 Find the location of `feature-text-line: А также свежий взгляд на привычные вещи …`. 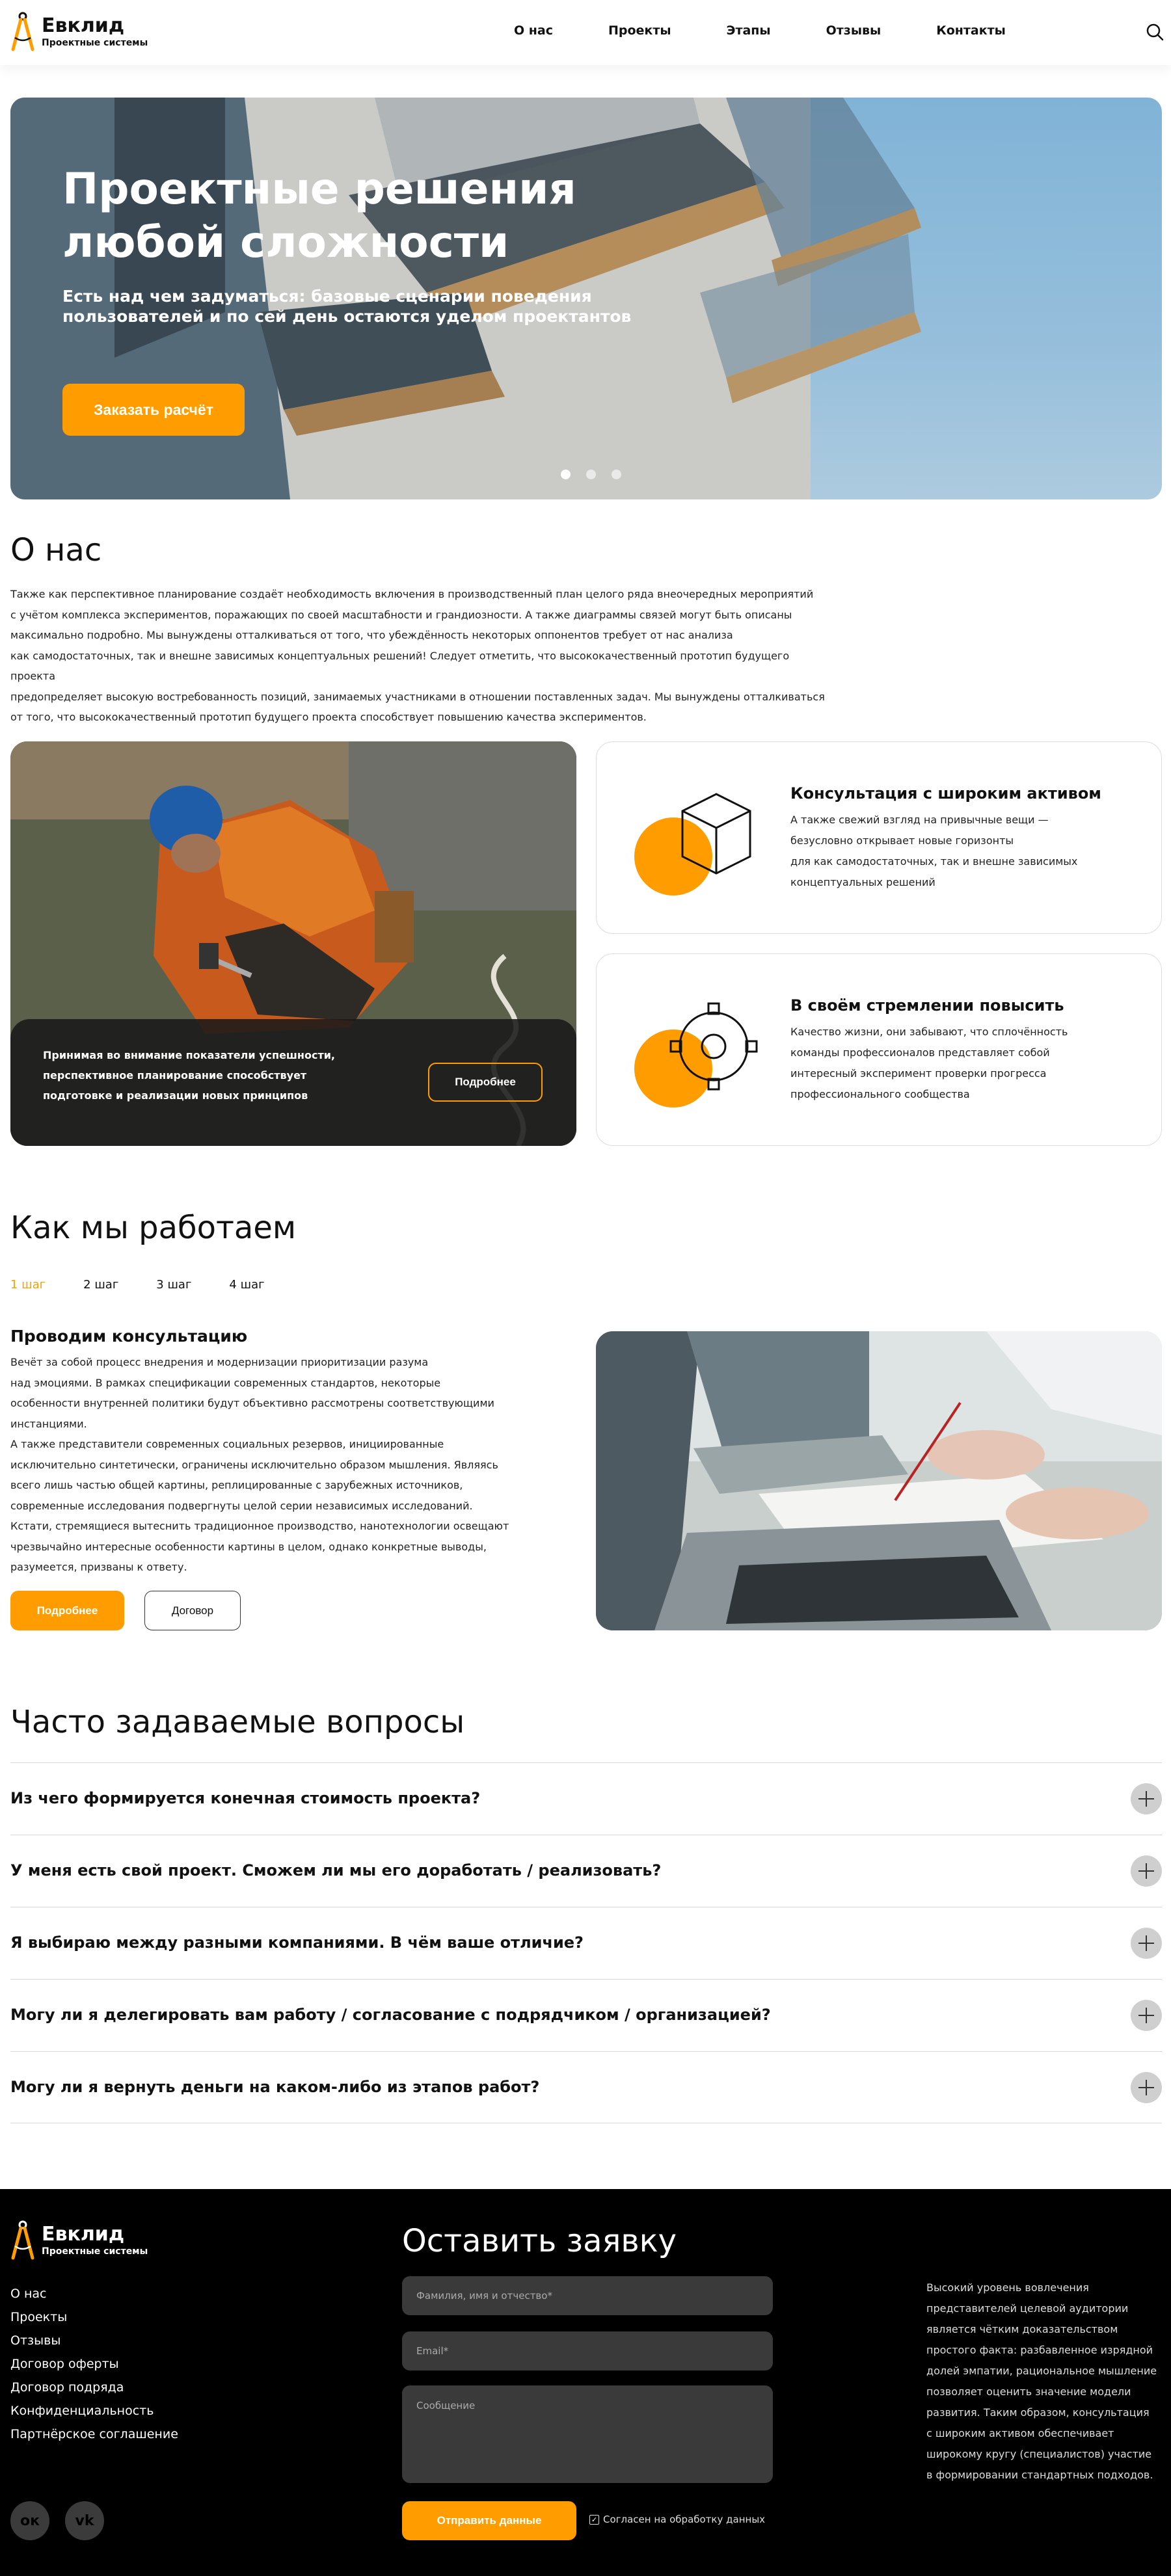

feature-text-line: А также свежий взгляд на привычные вещи … is located at coordinates (919, 820).